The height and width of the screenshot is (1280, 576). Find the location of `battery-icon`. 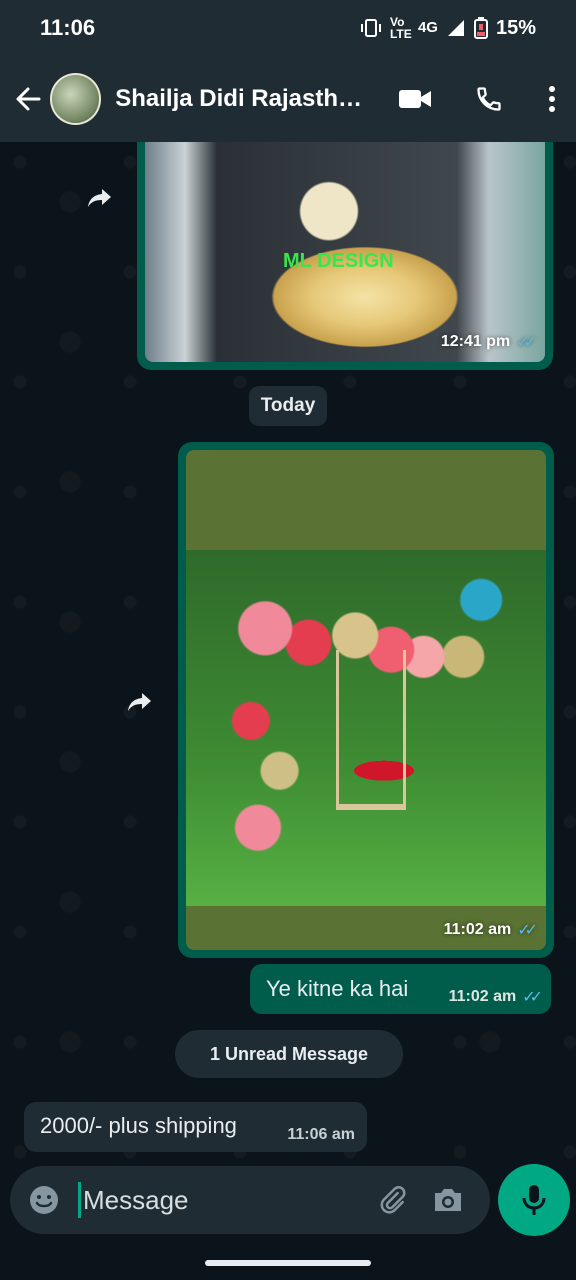

battery-icon is located at coordinates (480, 28).